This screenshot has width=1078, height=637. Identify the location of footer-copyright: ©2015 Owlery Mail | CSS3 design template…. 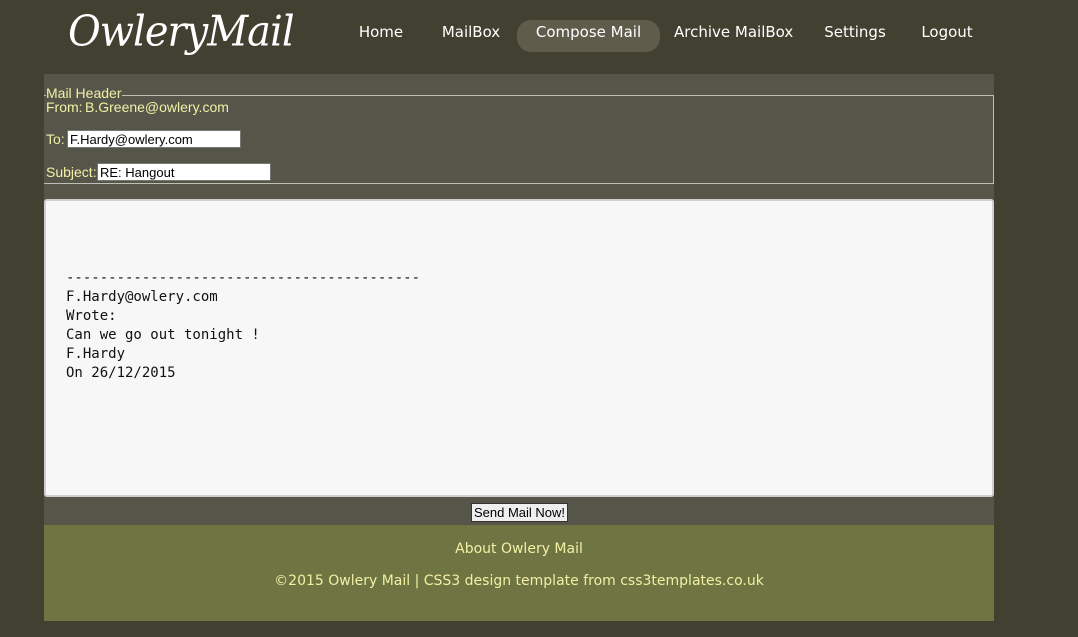
(519, 581).